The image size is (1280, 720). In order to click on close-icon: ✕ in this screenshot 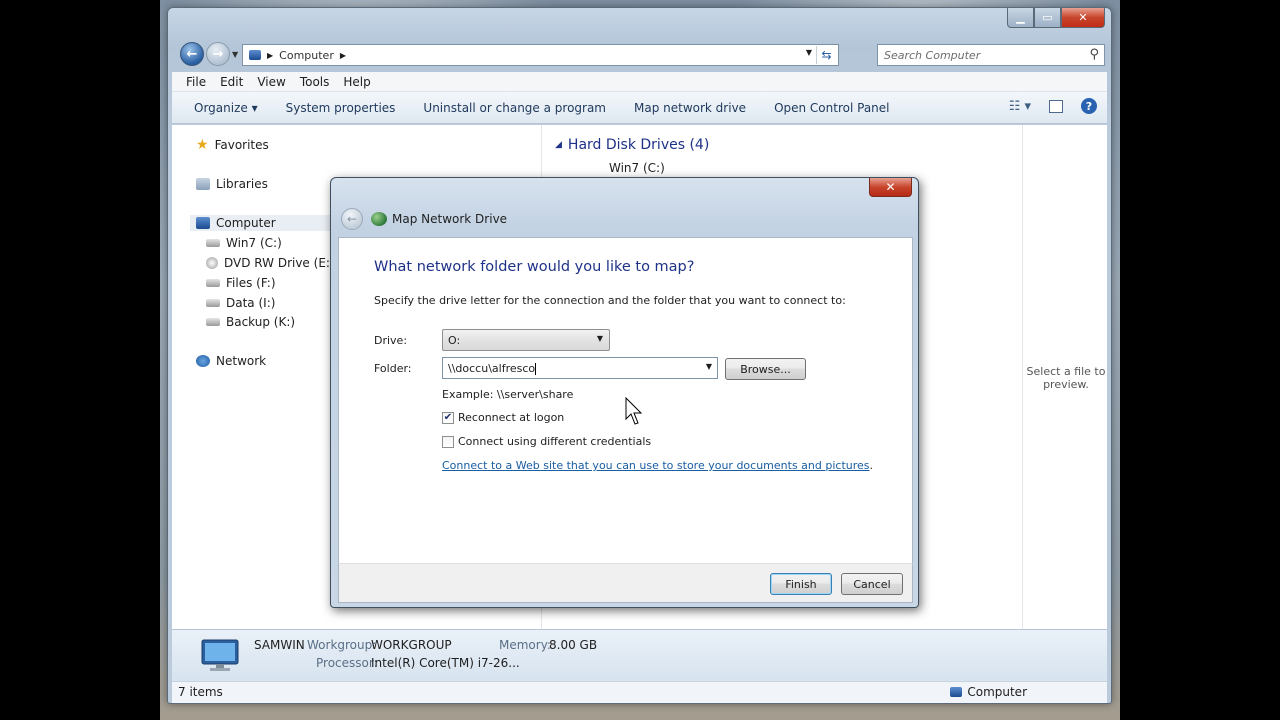, I will do `click(890, 187)`.